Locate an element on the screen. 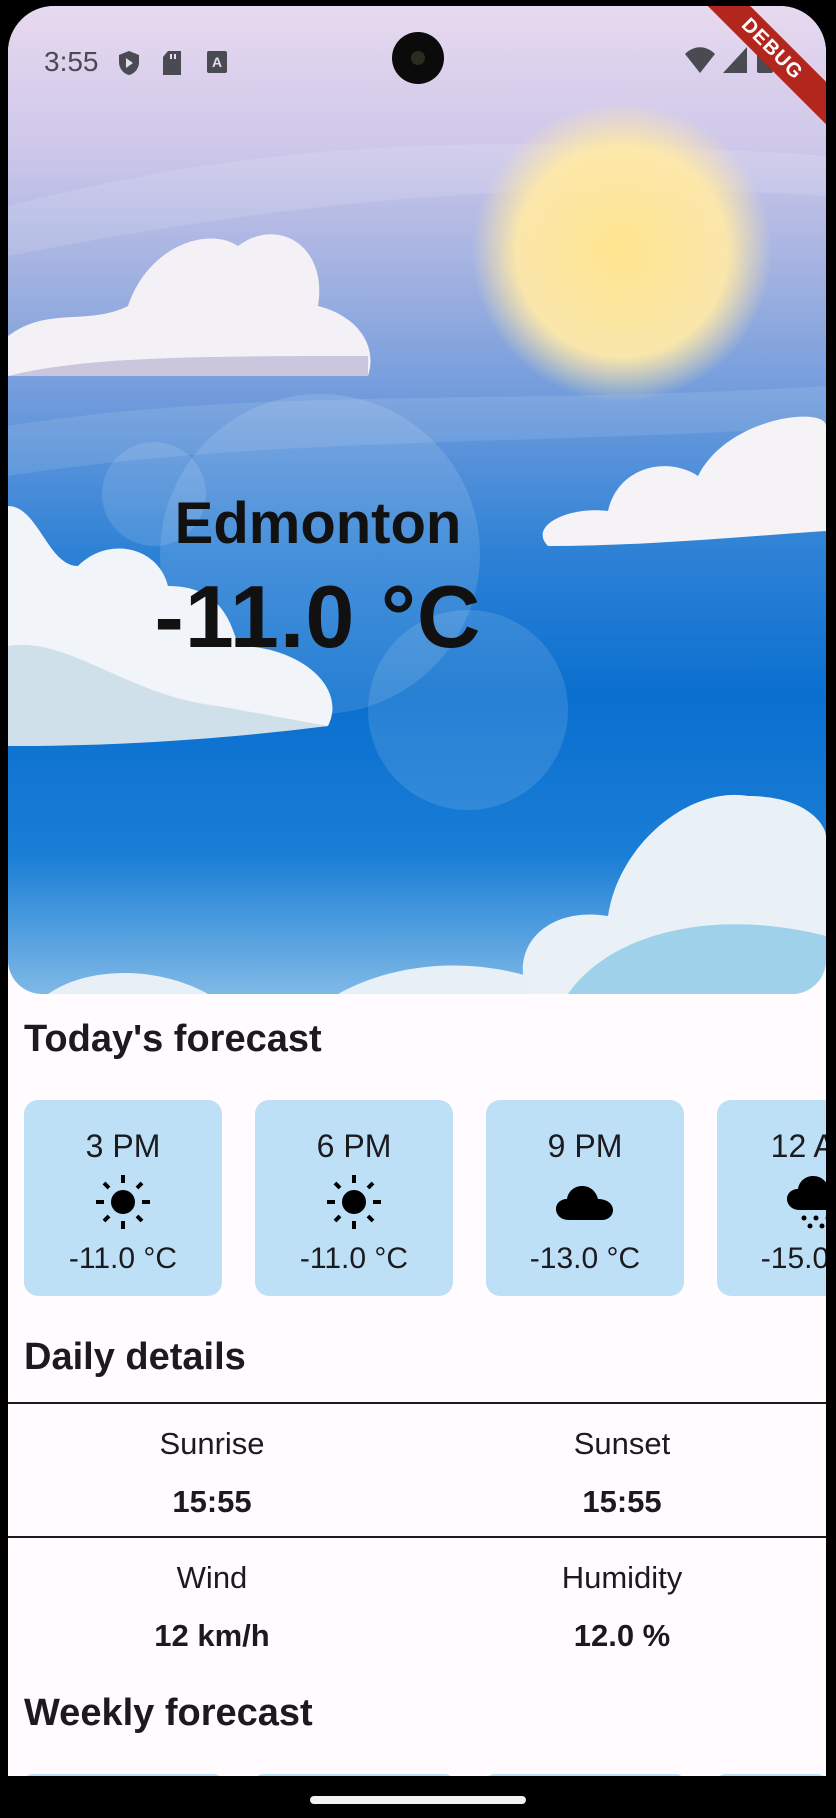 The height and width of the screenshot is (1818, 836). hourly-card: 9 PM -13.0 °C is located at coordinates (585, 1198).